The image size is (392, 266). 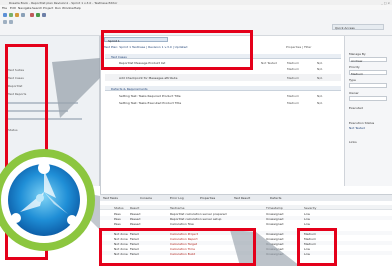 I want to click on highlight-severity, so click(x=317, y=247).